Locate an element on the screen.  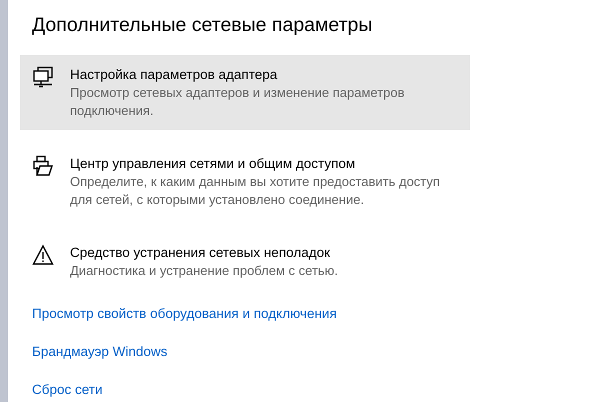
page-title: Дополнительные сетевые параметры is located at coordinates (203, 25).